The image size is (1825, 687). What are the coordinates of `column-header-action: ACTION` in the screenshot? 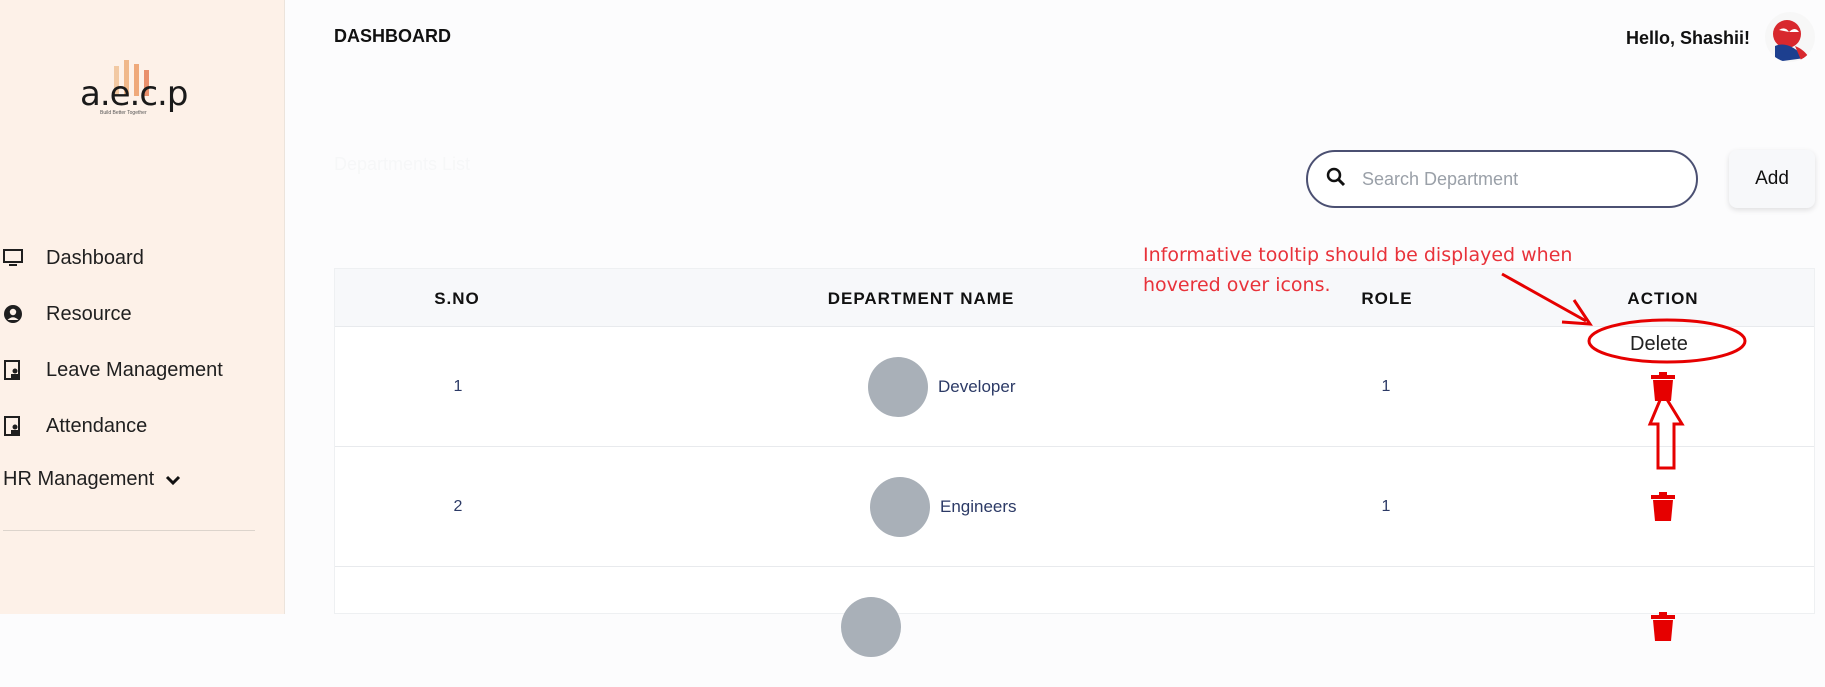 It's located at (1663, 298).